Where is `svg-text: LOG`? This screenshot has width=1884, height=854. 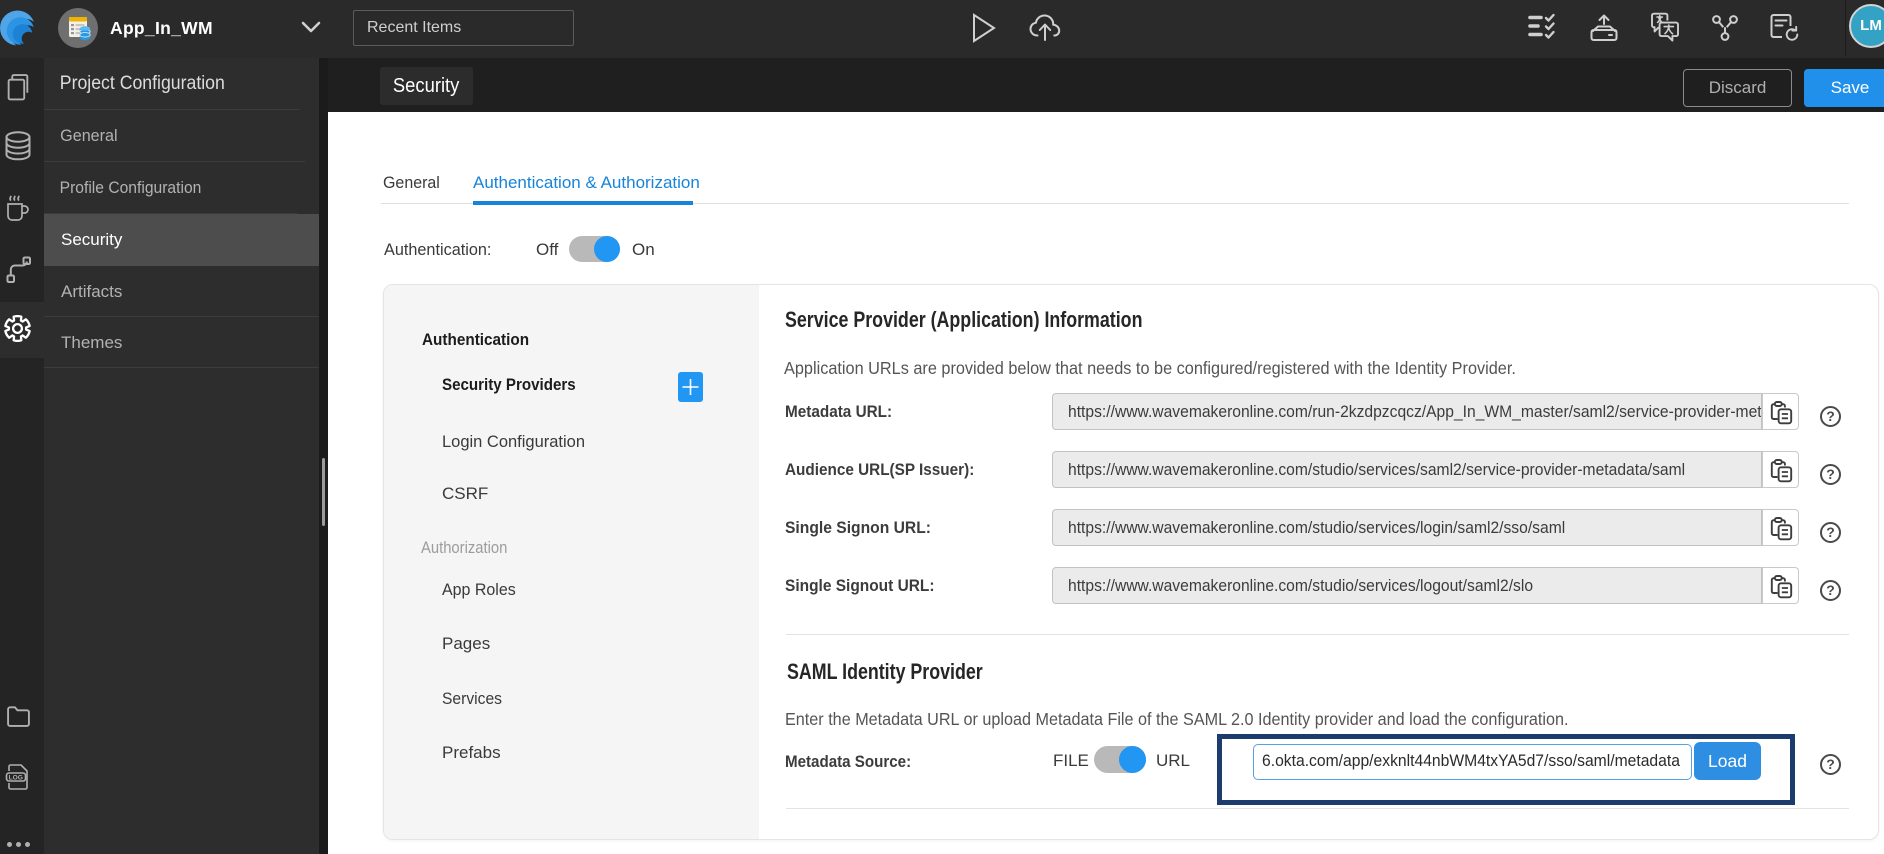
svg-text: LOG is located at coordinates (16, 777).